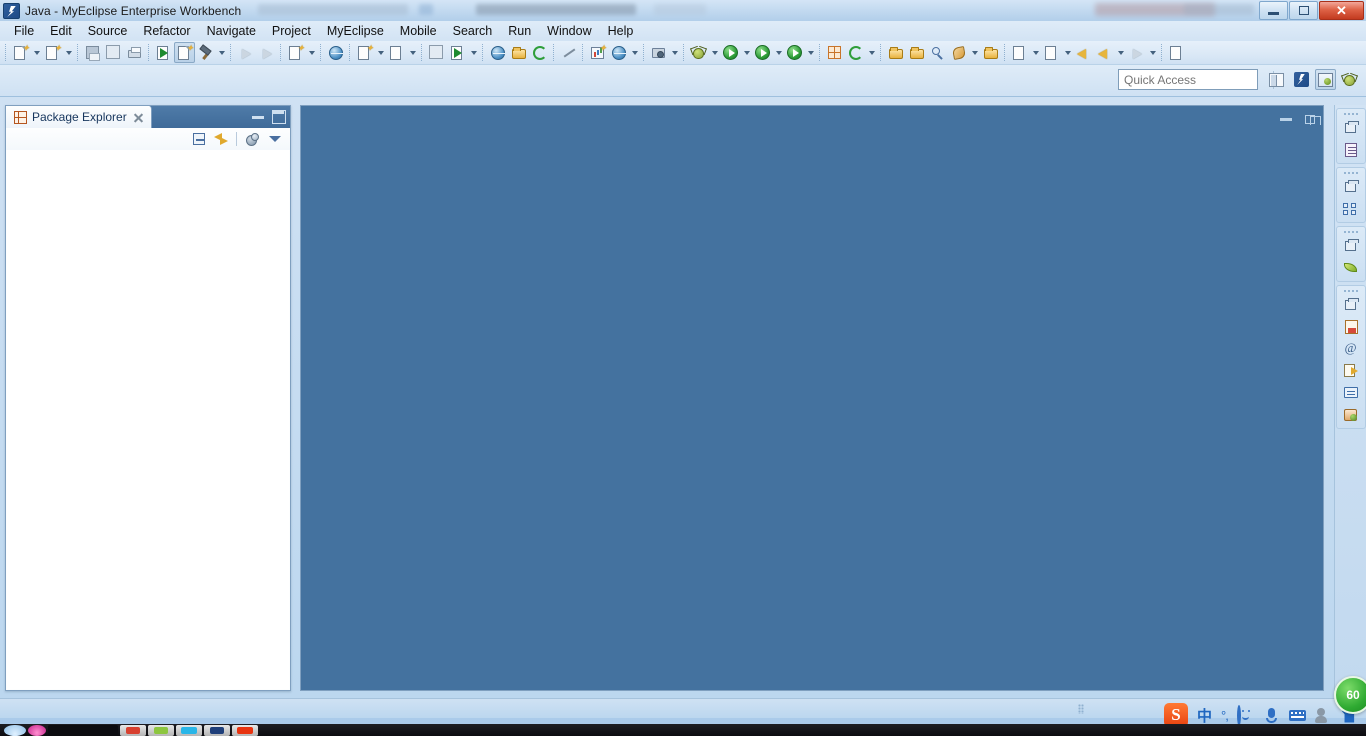 This screenshot has width=1366, height=736. Describe the element at coordinates (52, 52) in the screenshot. I see `new-java-project-button: ✦` at that location.